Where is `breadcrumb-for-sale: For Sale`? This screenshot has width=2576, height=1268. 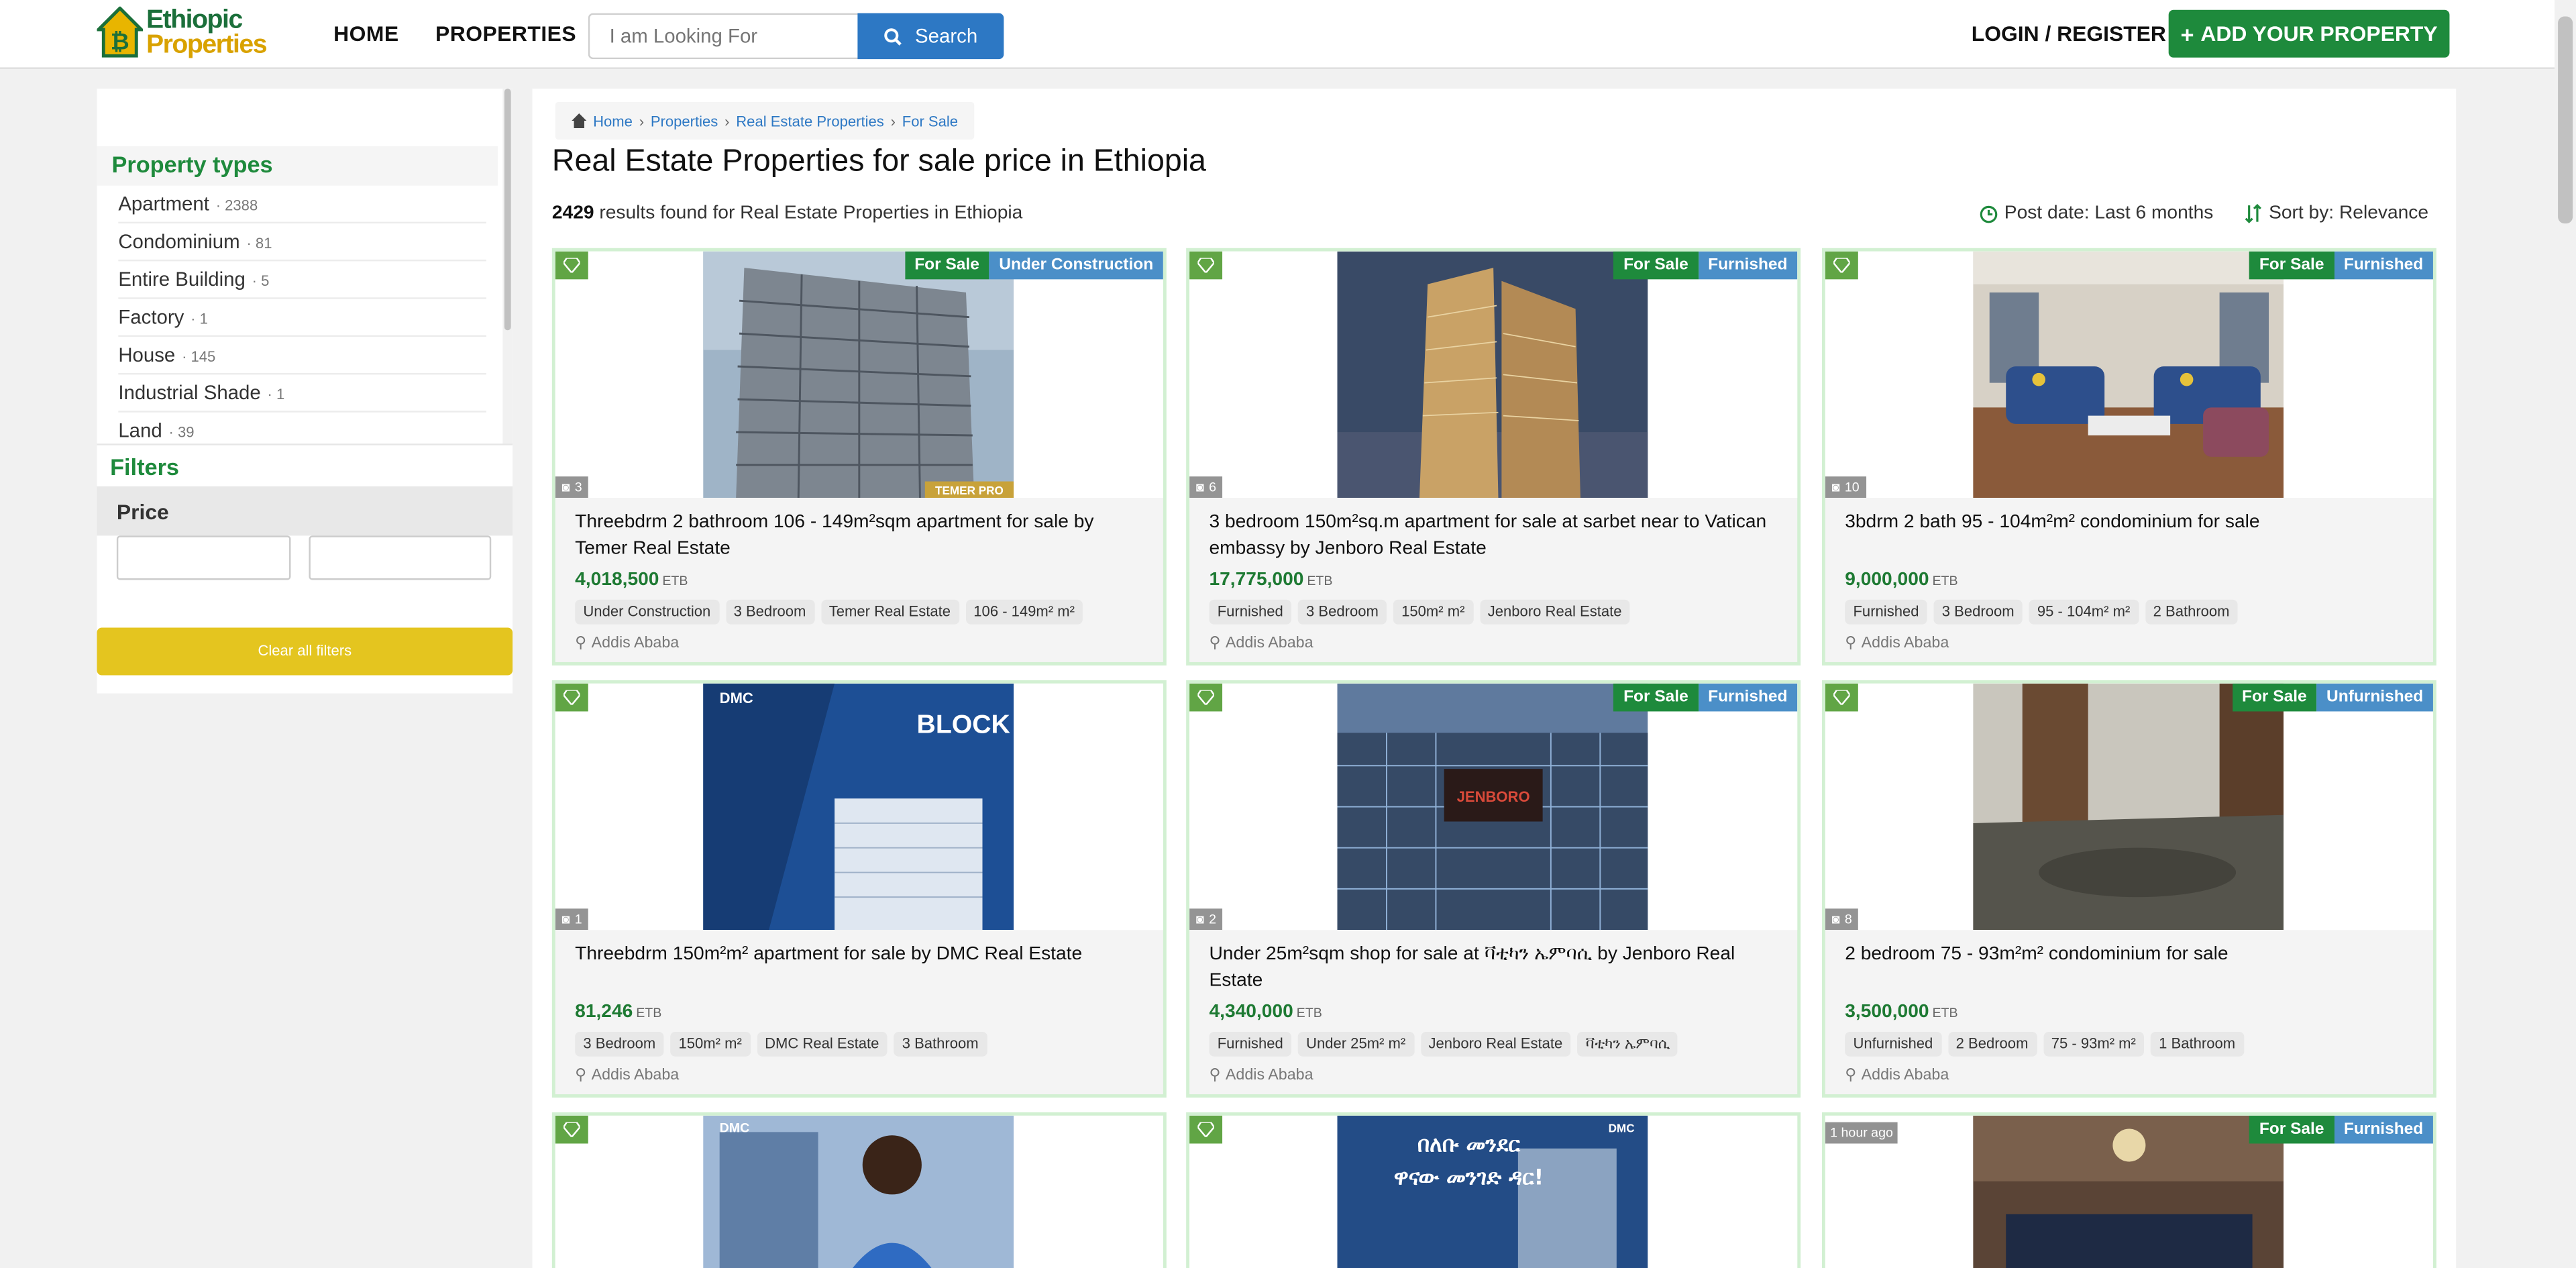 breadcrumb-for-sale: For Sale is located at coordinates (930, 121).